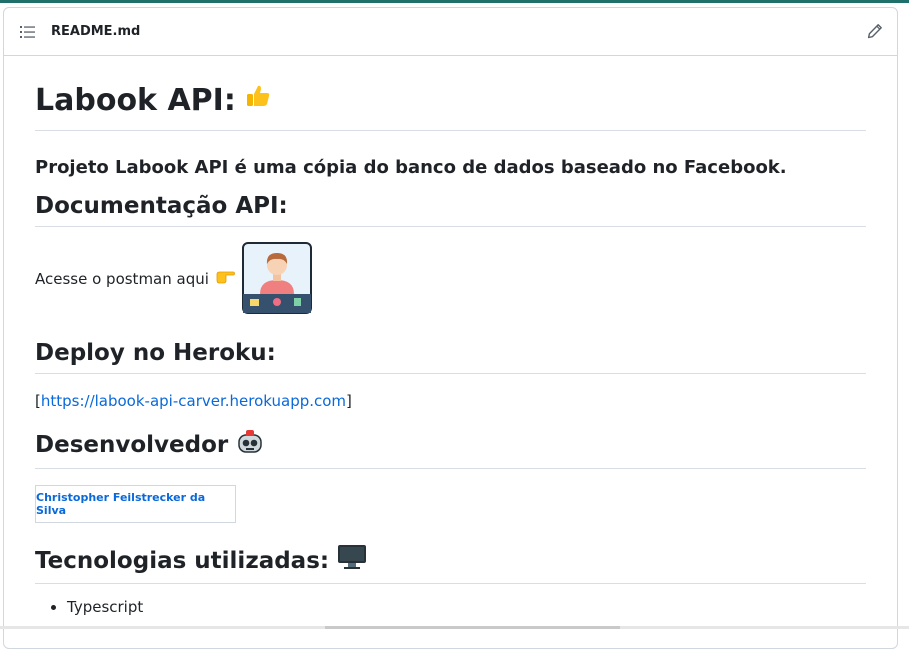 Image resolution: width=909 pixels, height=649 pixels. Describe the element at coordinates (450, 564) in the screenshot. I see `technologies-heading: Tecnologias utilizadas:` at that location.